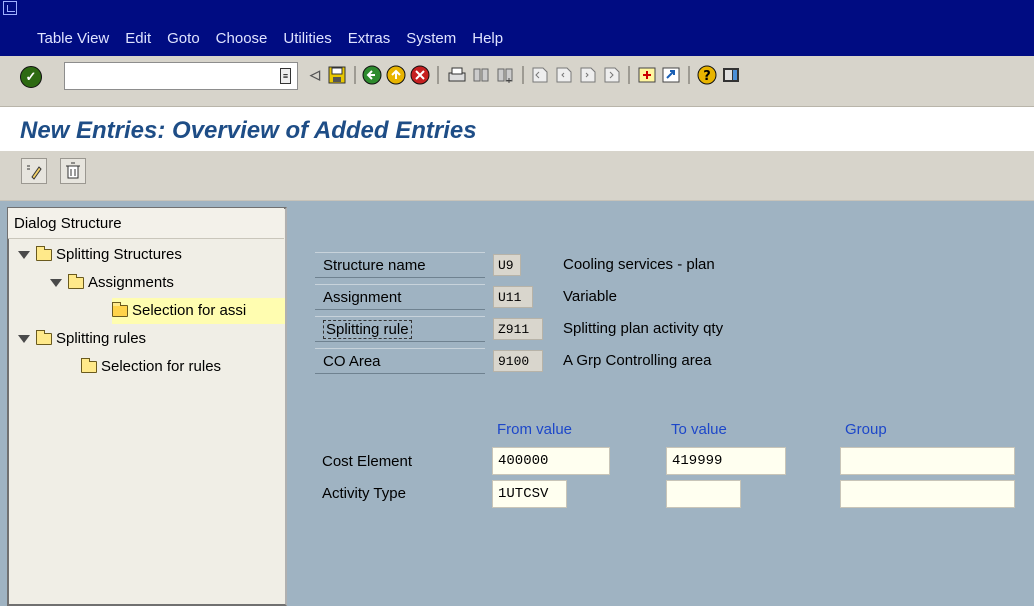 The height and width of the screenshot is (606, 1034). I want to click on help-icon: ?, so click(707, 75).